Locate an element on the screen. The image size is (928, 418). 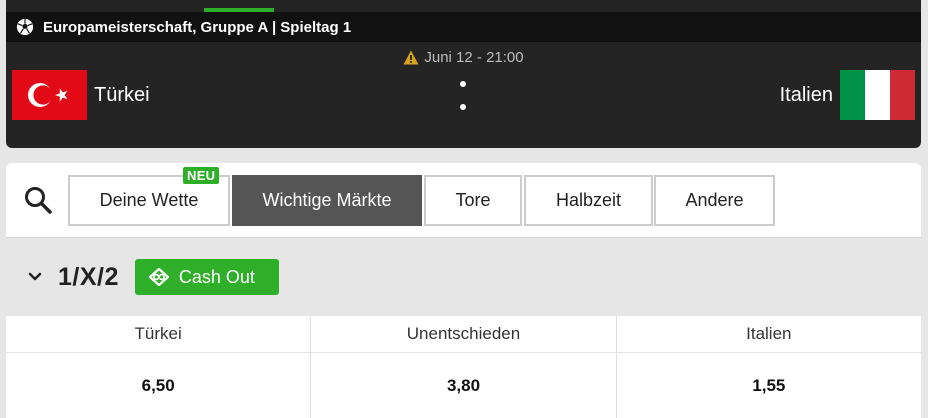
tab-wichtige-maerkte: Wichtige Märkte is located at coordinates (327, 200).